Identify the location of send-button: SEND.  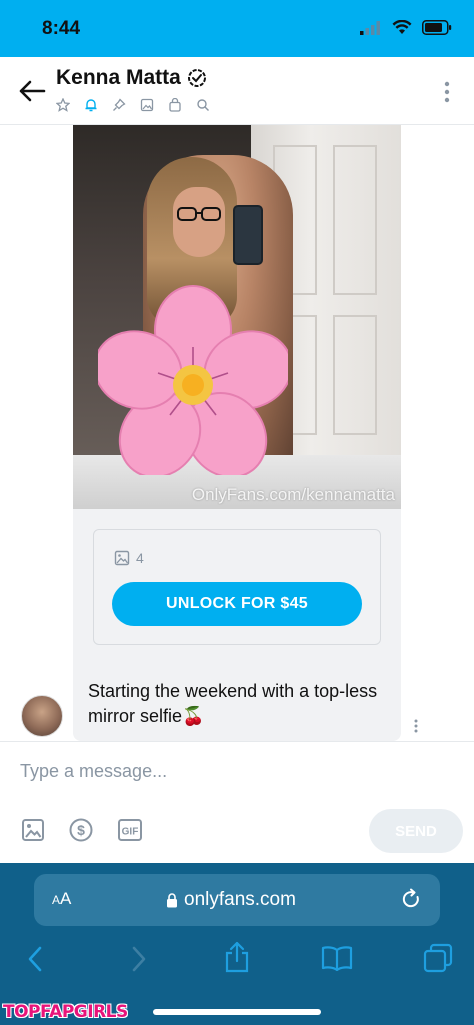
(416, 831).